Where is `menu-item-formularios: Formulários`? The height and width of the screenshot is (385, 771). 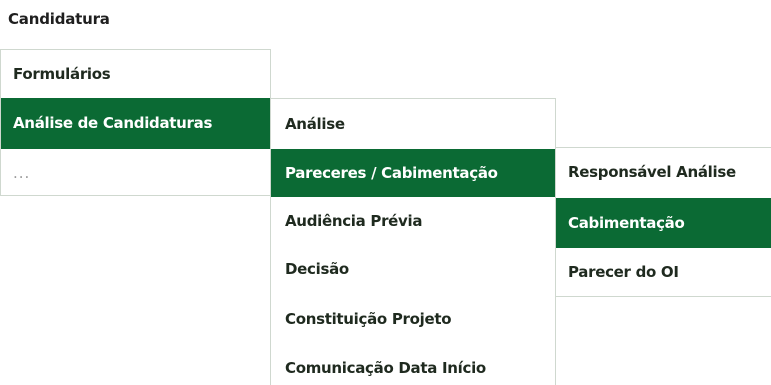 menu-item-formularios: Formulários is located at coordinates (135, 74).